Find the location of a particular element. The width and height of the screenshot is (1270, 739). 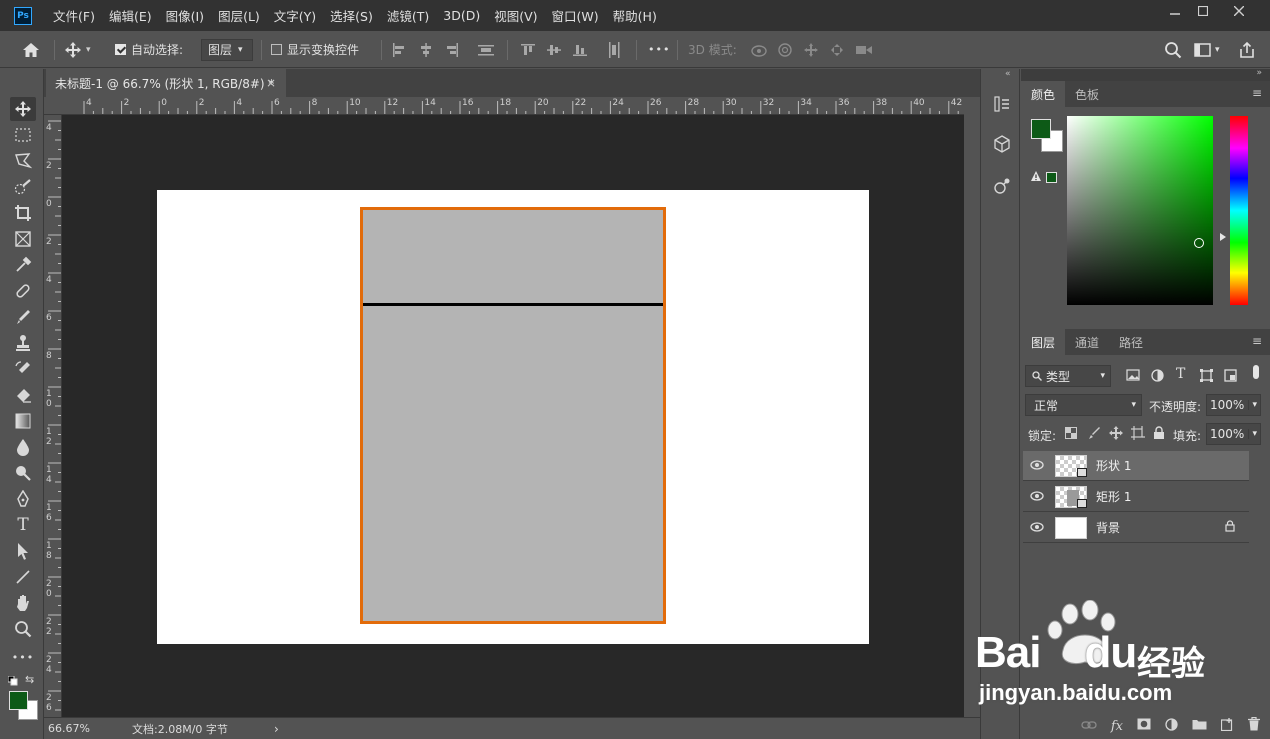

eraser-tool is located at coordinates (23, 395).